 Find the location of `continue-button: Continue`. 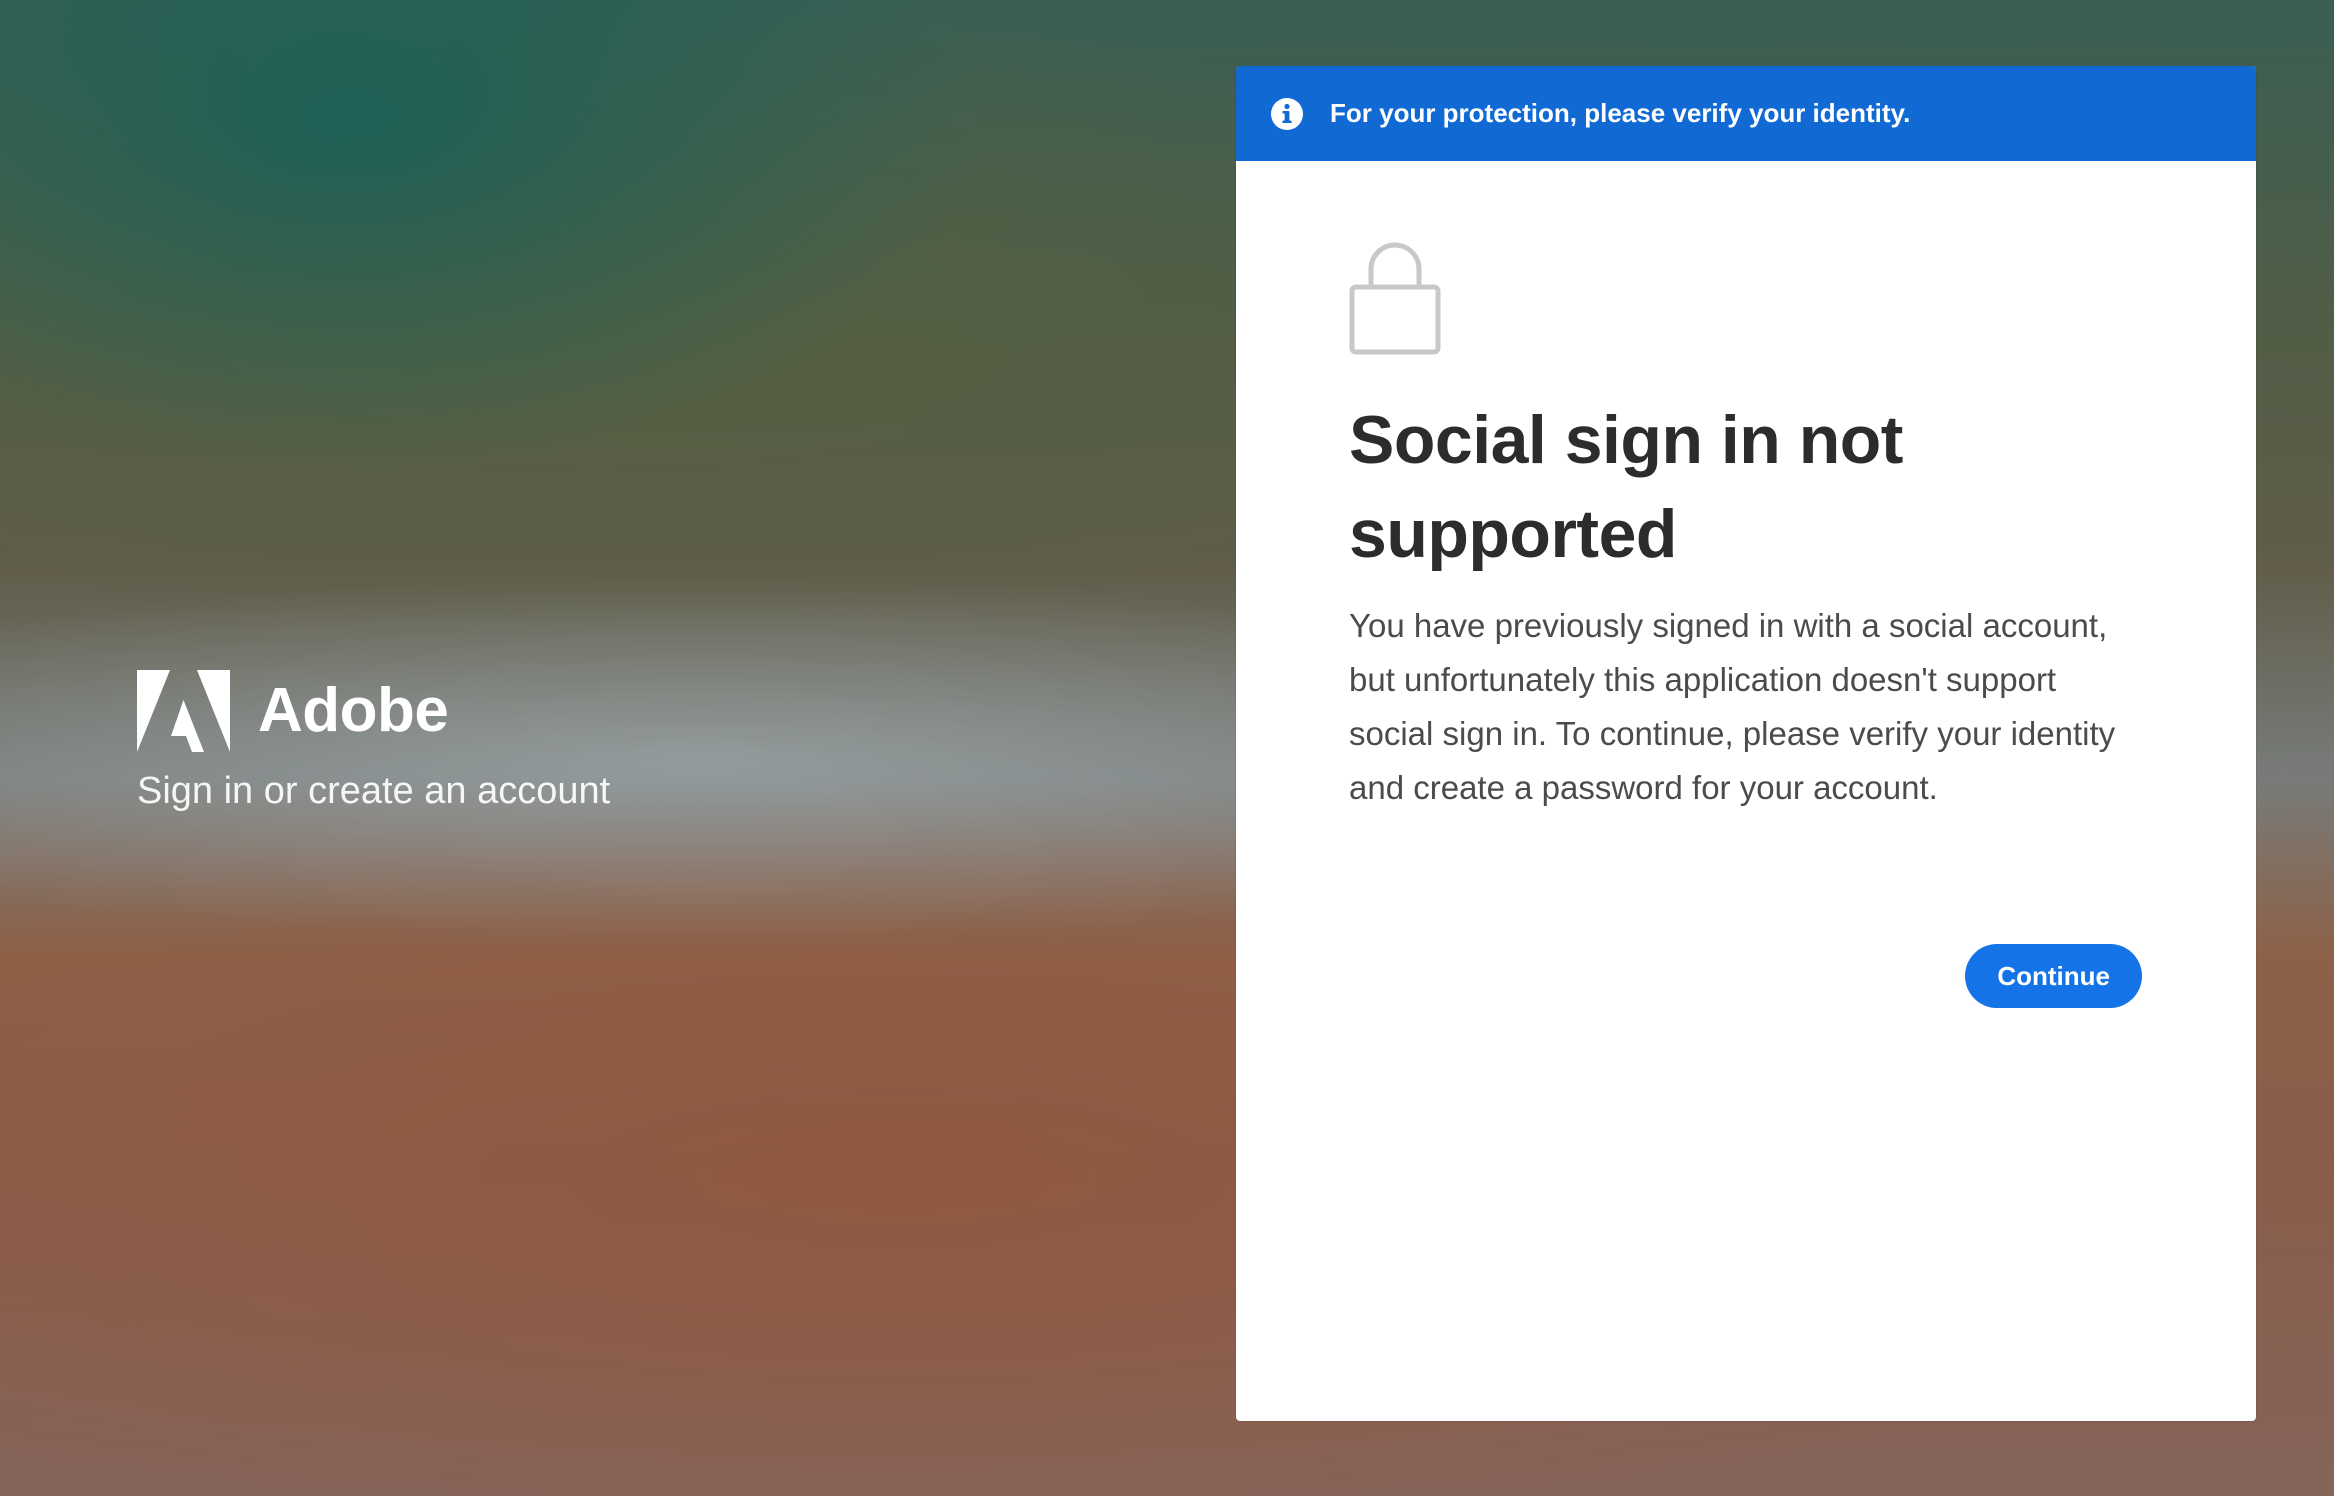

continue-button: Continue is located at coordinates (2053, 976).